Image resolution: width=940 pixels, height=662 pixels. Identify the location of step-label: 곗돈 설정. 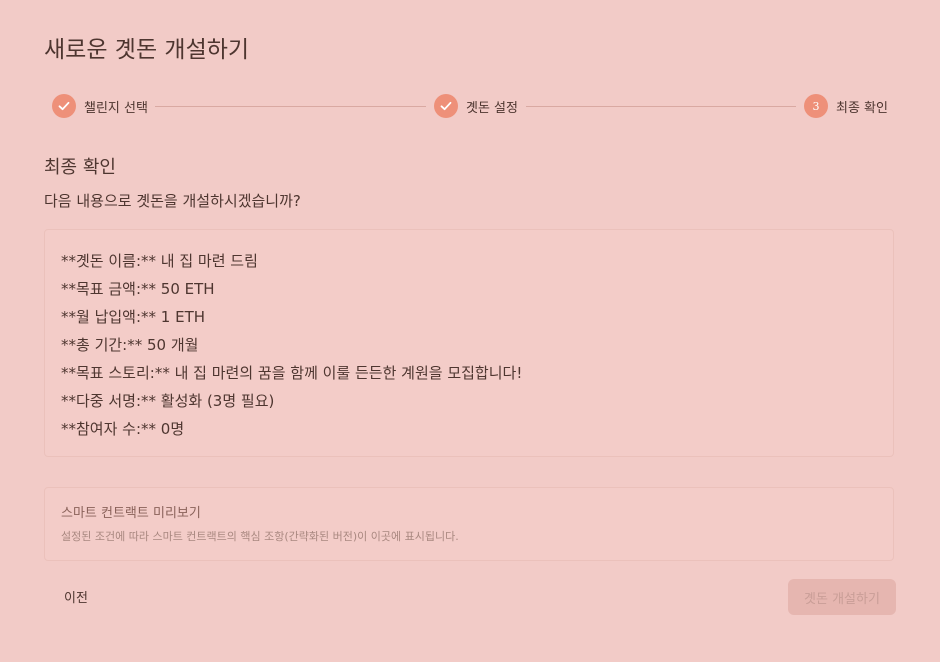
(492, 108).